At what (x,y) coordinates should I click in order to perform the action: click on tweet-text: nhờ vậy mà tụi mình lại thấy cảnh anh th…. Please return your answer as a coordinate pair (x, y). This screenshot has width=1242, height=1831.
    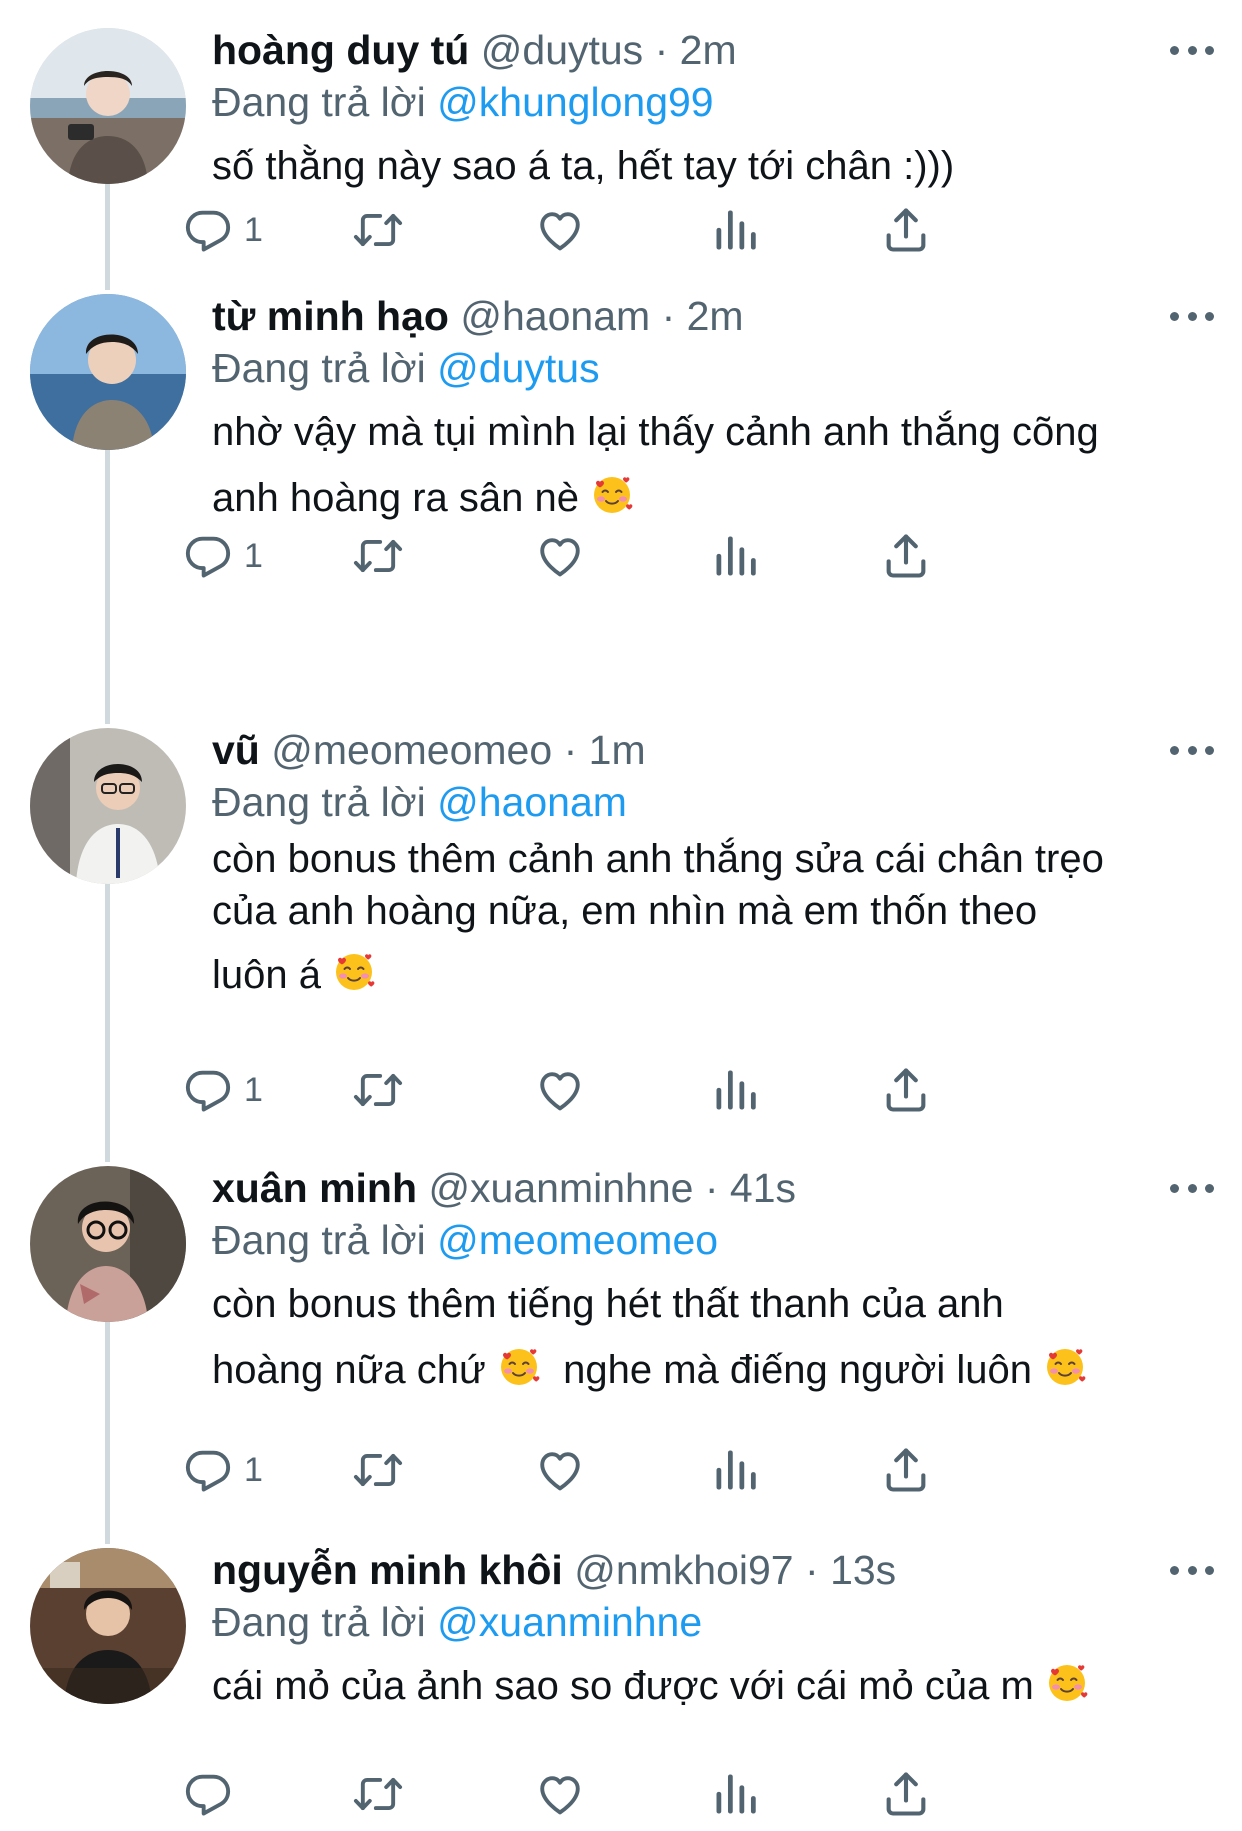
    Looking at the image, I should click on (712, 465).